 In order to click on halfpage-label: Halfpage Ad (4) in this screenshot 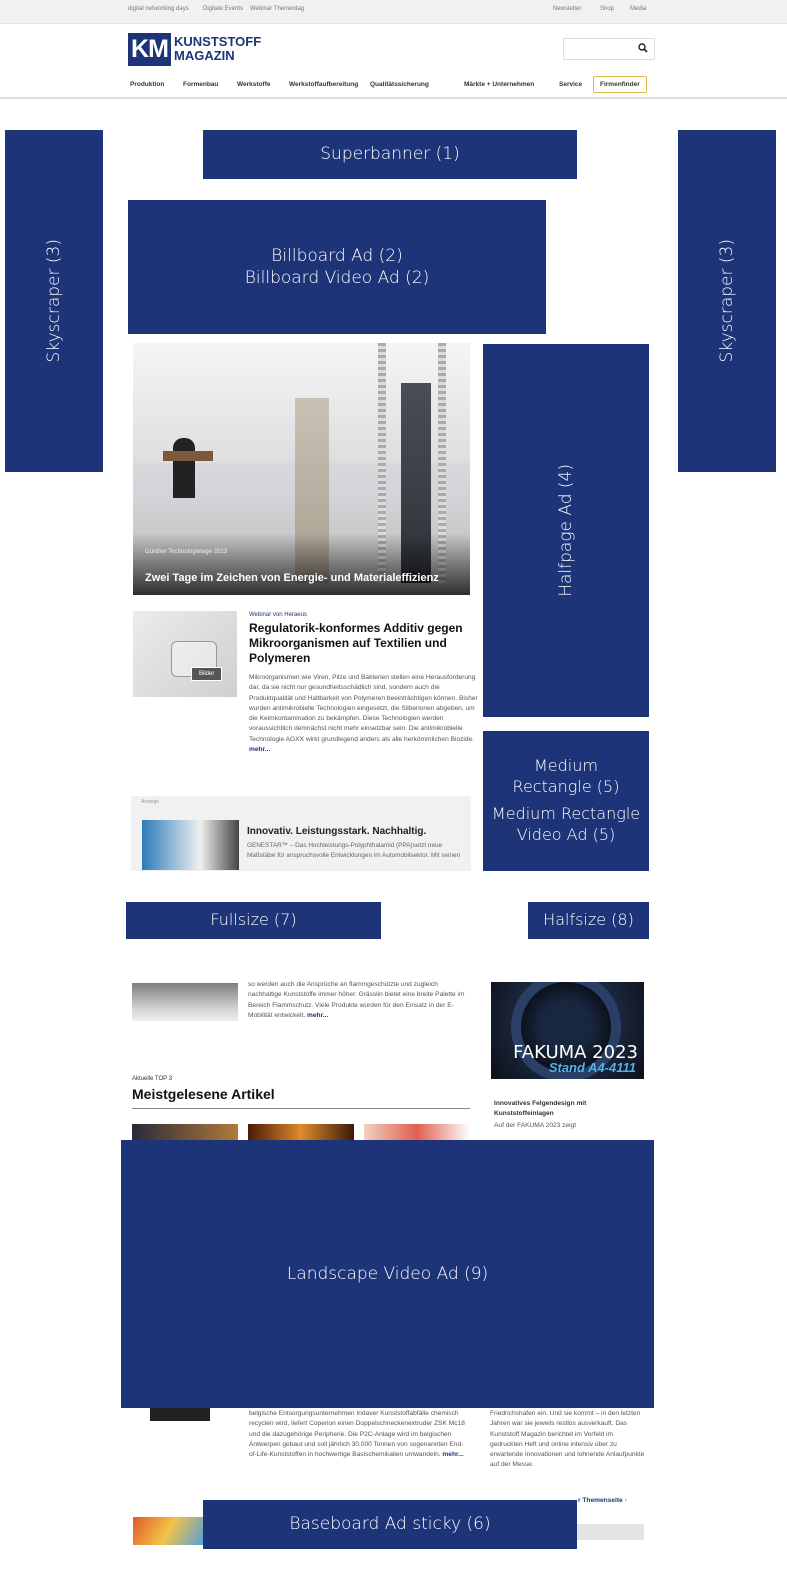, I will do `click(565, 530)`.